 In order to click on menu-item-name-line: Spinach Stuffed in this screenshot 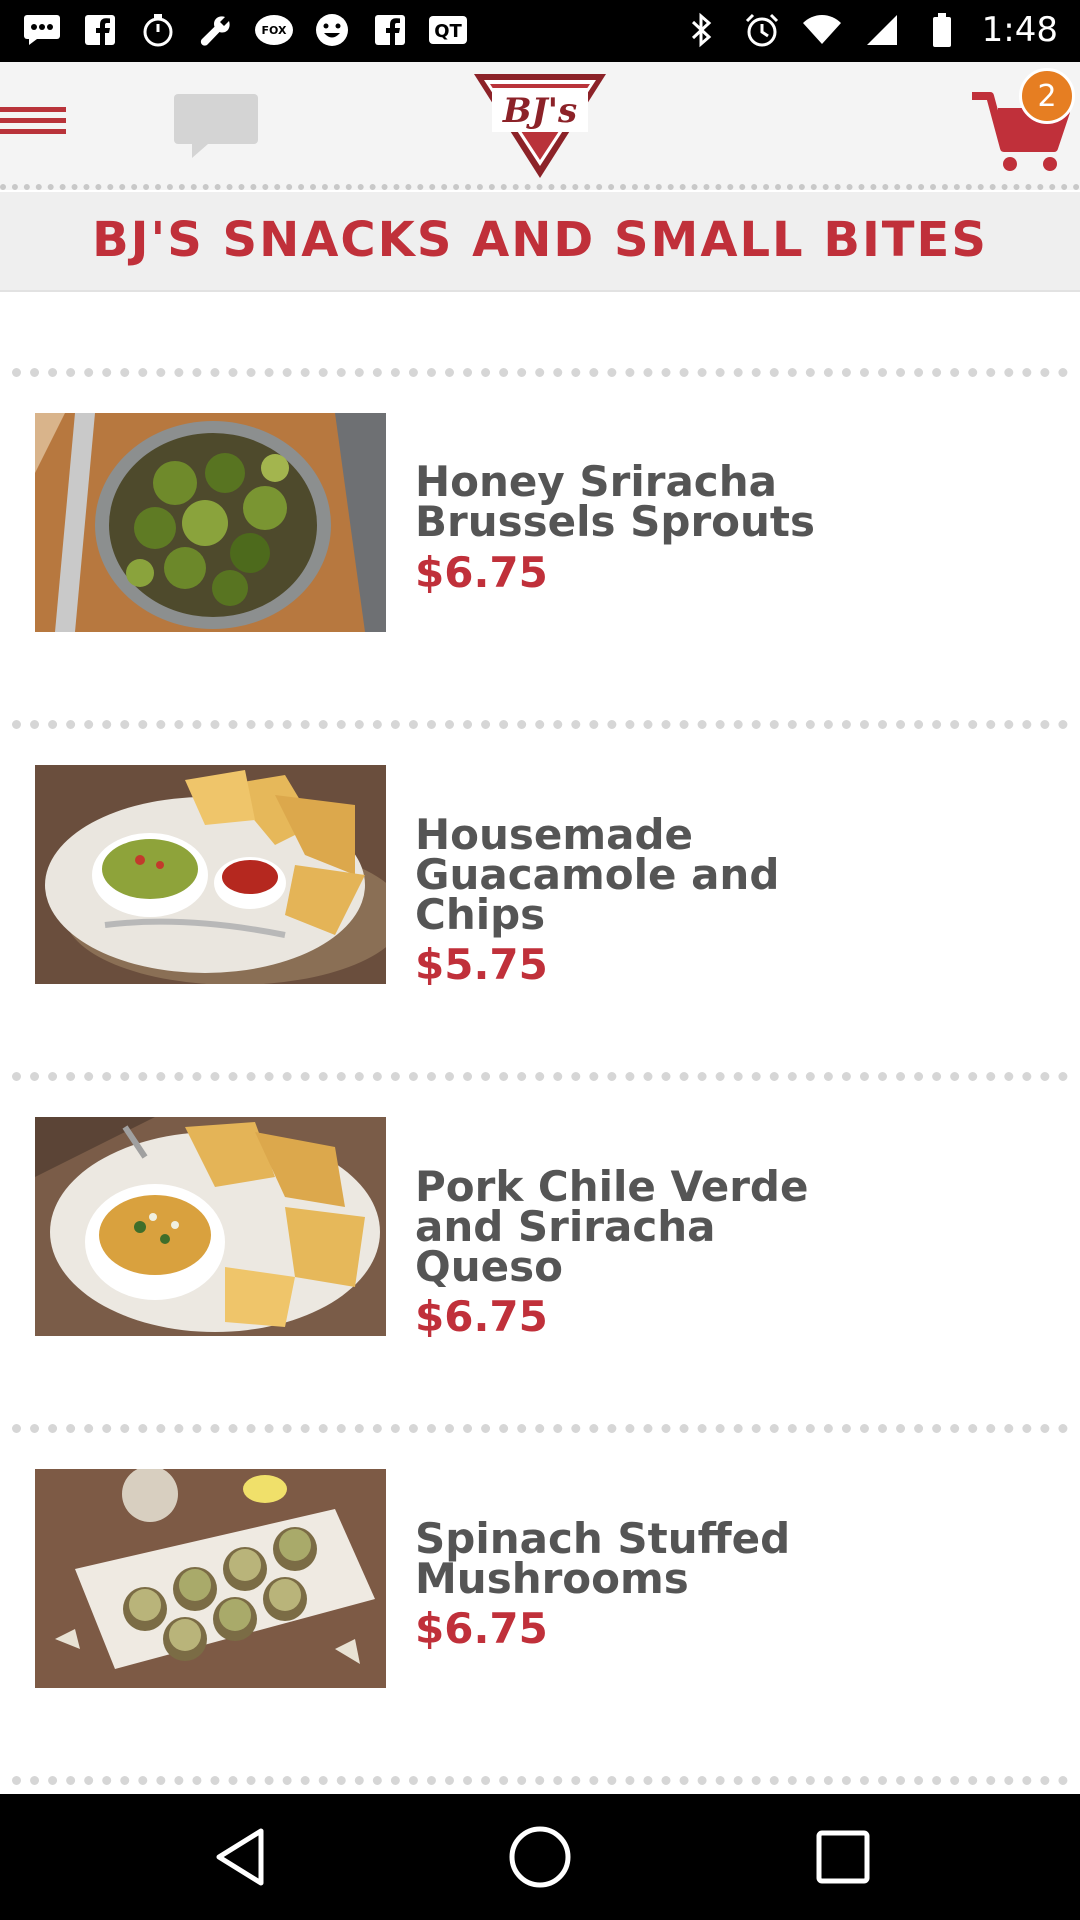, I will do `click(603, 1538)`.